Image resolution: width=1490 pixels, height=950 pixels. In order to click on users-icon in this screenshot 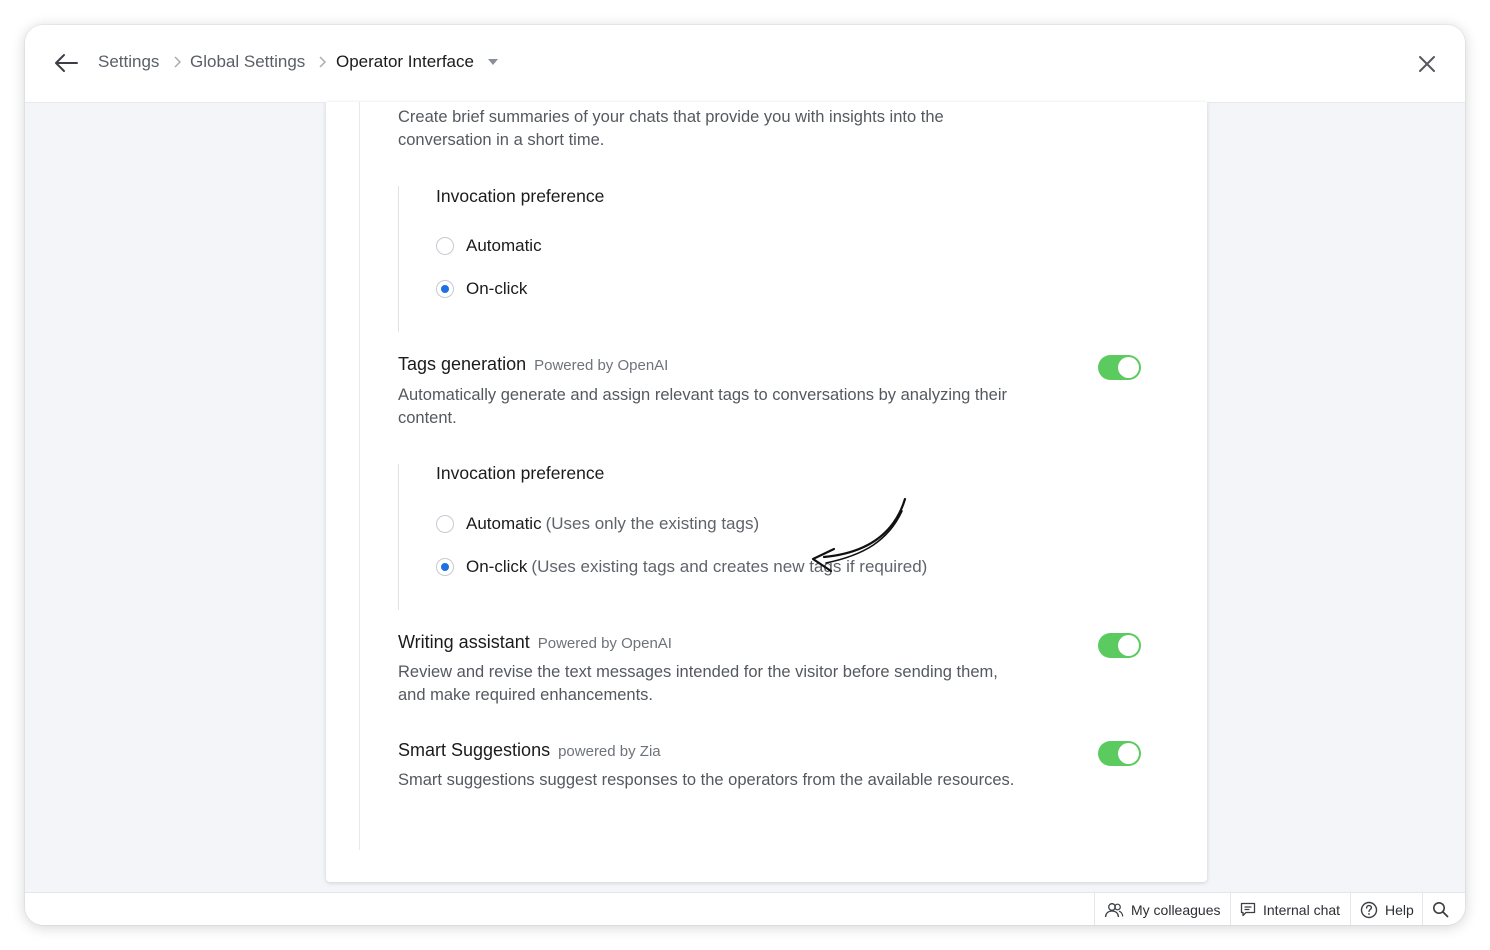, I will do `click(1114, 909)`.